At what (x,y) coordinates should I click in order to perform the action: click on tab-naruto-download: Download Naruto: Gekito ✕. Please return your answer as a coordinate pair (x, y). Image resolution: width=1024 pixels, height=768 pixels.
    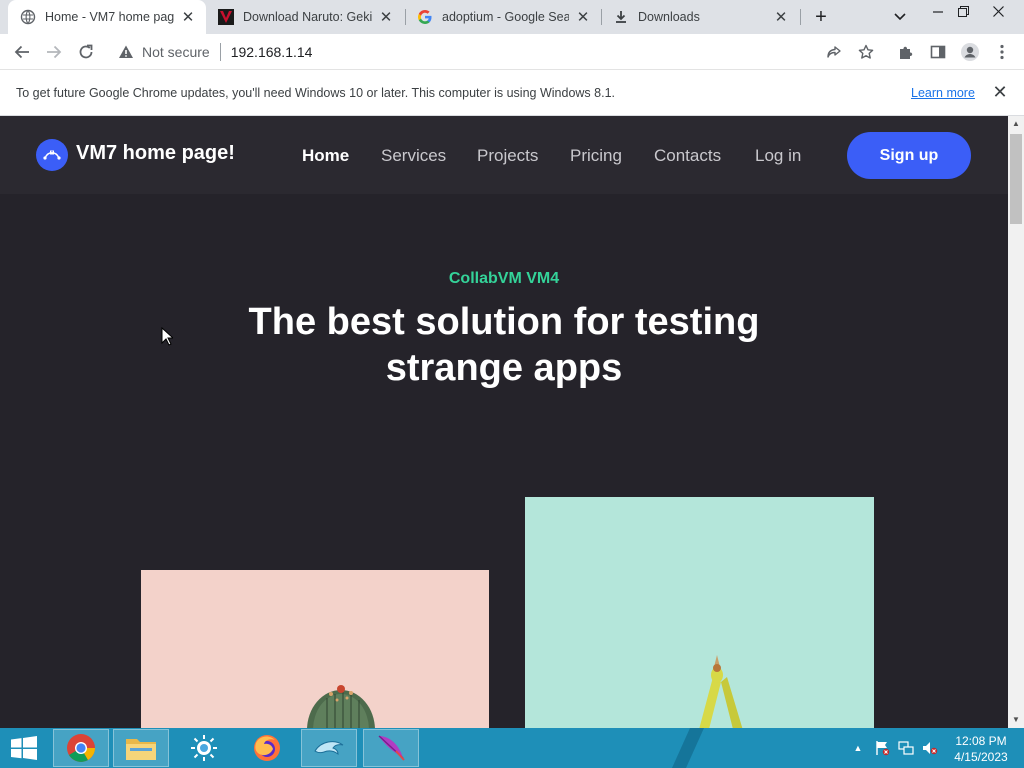
    Looking at the image, I should click on (305, 17).